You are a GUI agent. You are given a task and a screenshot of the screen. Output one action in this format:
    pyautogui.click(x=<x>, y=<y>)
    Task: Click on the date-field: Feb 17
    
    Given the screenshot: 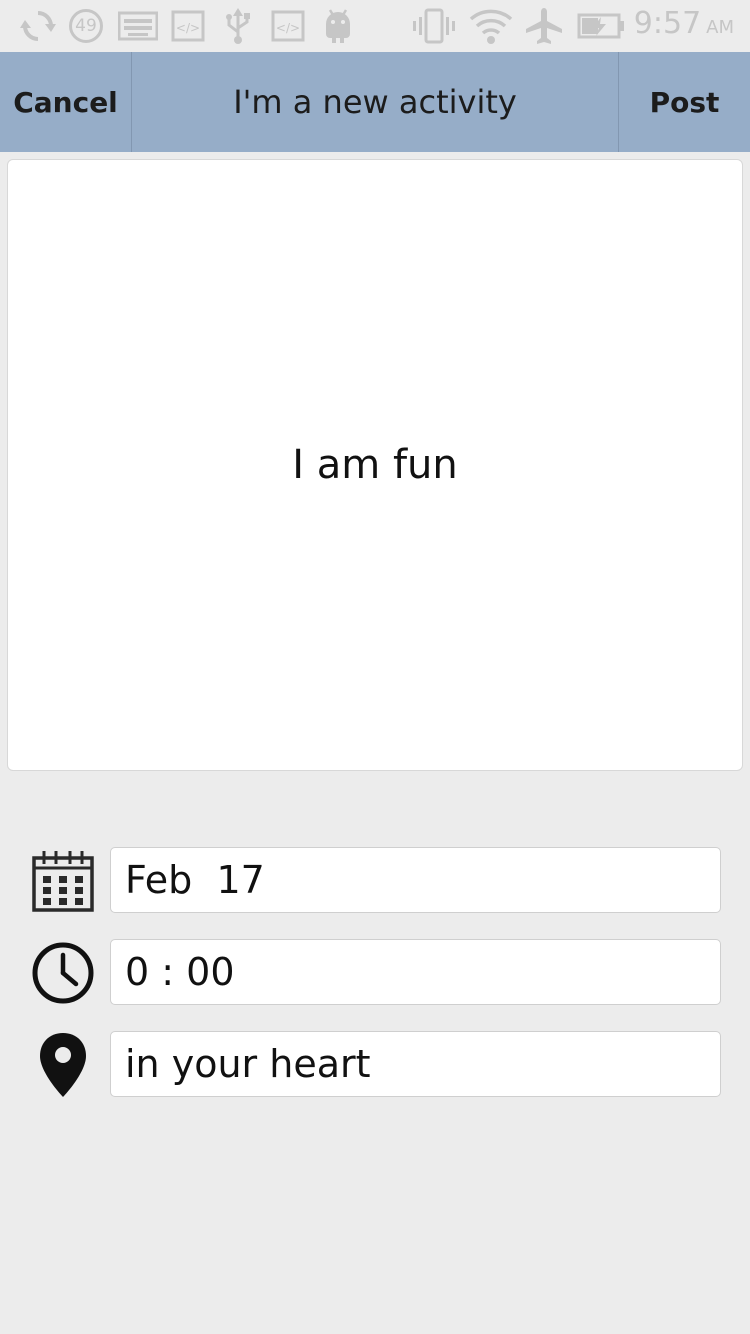 What is the action you would take?
    pyautogui.click(x=415, y=880)
    